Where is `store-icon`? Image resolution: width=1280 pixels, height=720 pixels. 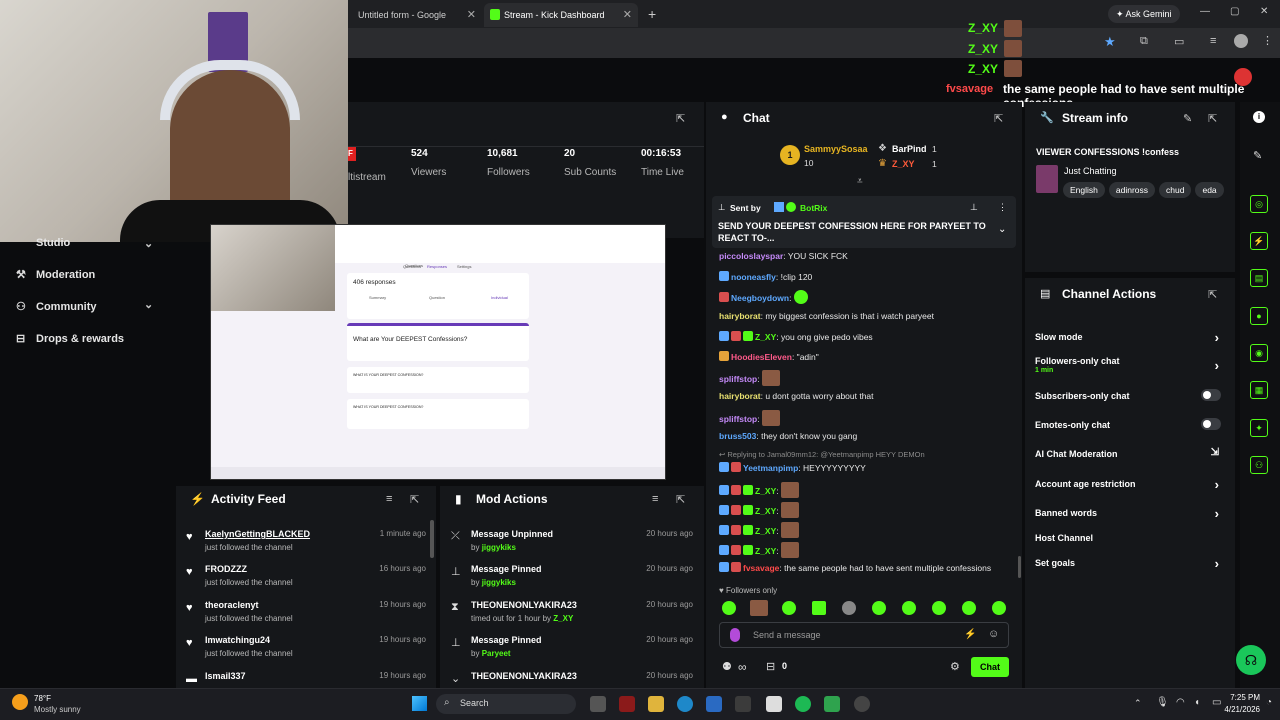
store-icon is located at coordinates (714, 704).